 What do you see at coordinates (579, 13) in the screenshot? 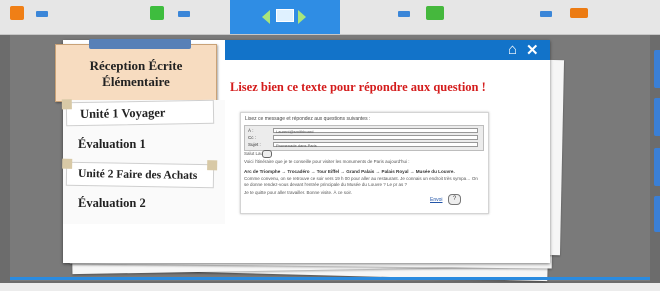
I see `orange-battery-icon` at bounding box center [579, 13].